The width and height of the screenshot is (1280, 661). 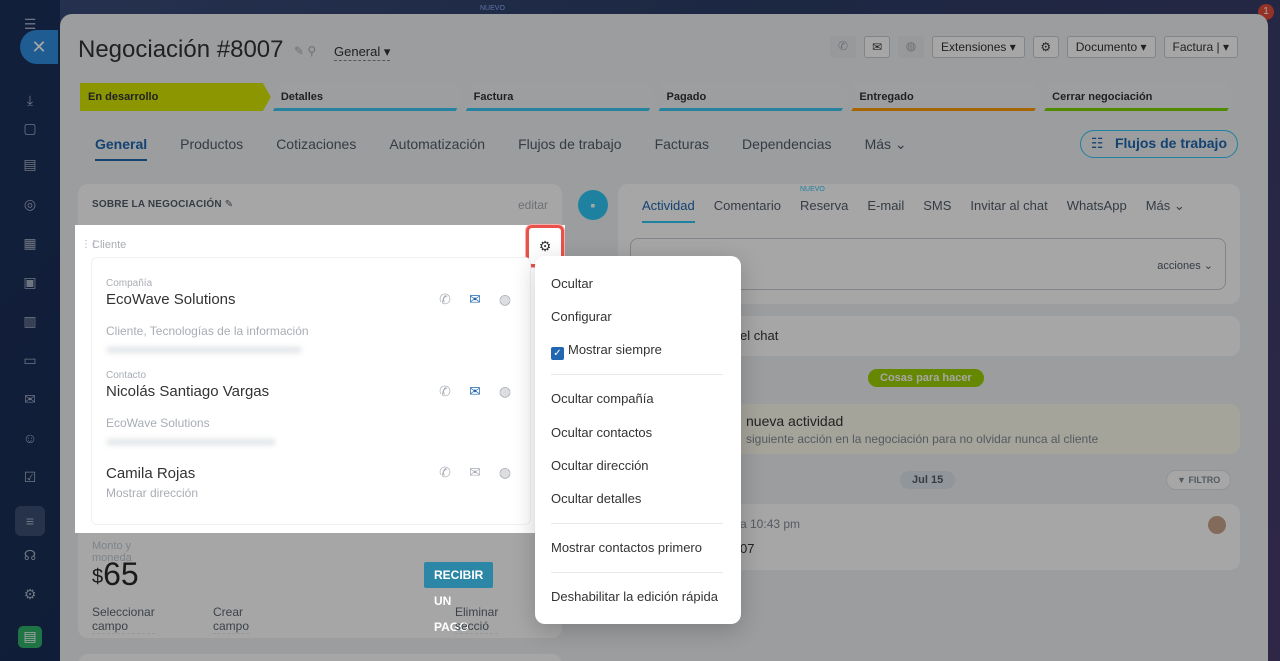 What do you see at coordinates (306, 493) in the screenshot?
I see `contact2-address-link: Mostrar dirección` at bounding box center [306, 493].